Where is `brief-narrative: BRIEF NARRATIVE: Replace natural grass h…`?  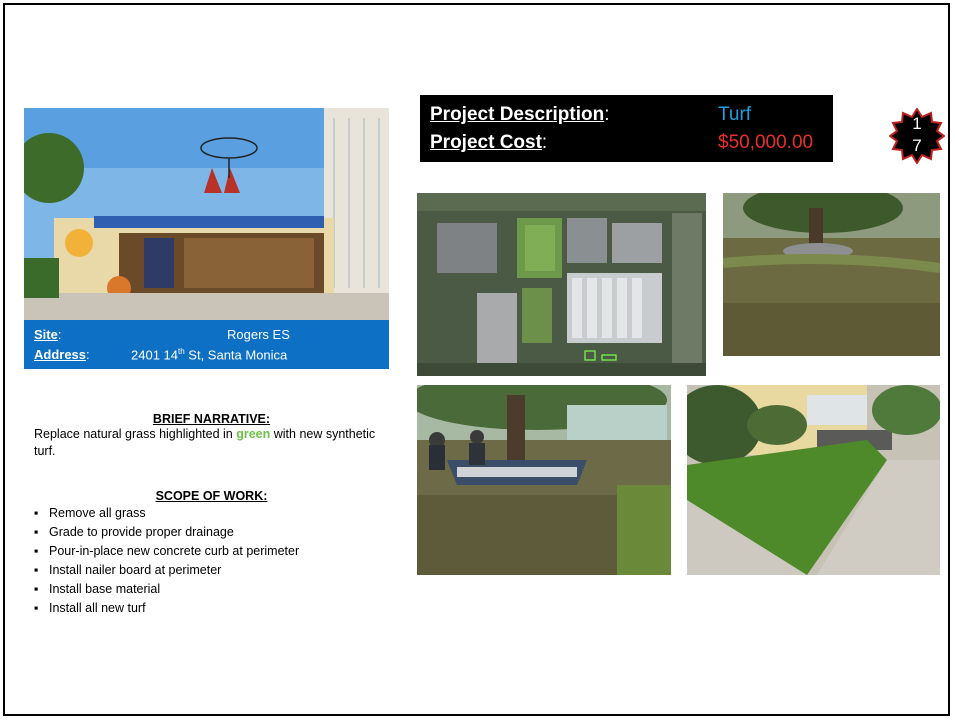 brief-narrative: BRIEF NARRATIVE: Replace natural grass h… is located at coordinates (211, 436).